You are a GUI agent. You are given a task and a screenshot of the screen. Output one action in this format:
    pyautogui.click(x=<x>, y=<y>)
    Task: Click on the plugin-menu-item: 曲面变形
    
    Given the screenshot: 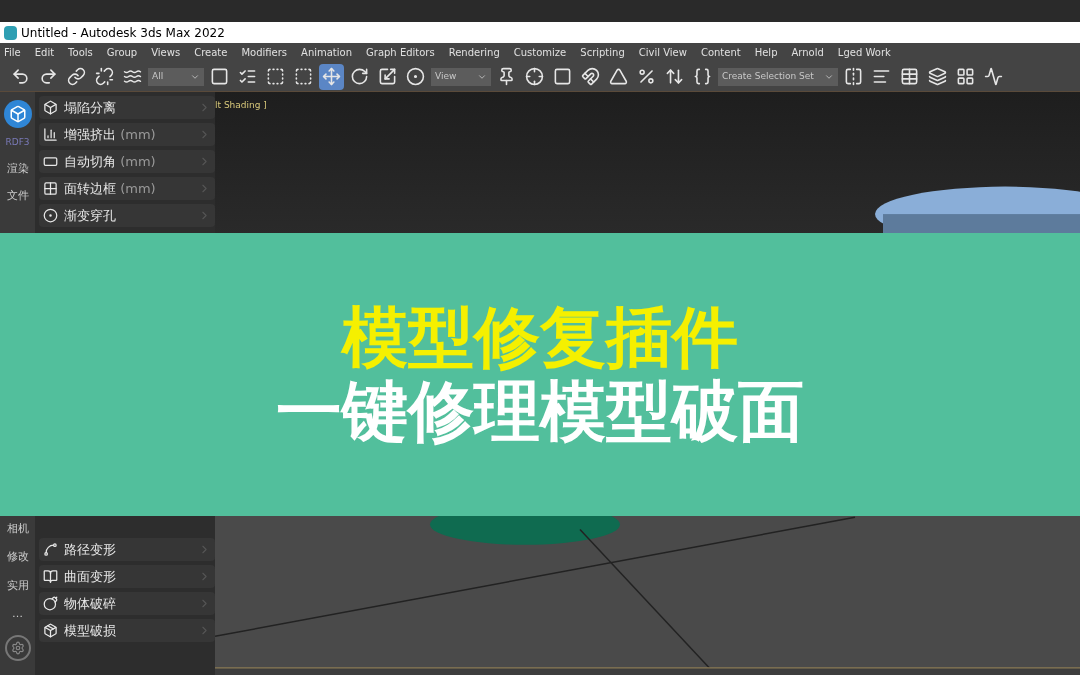 What is the action you would take?
    pyautogui.click(x=127, y=576)
    